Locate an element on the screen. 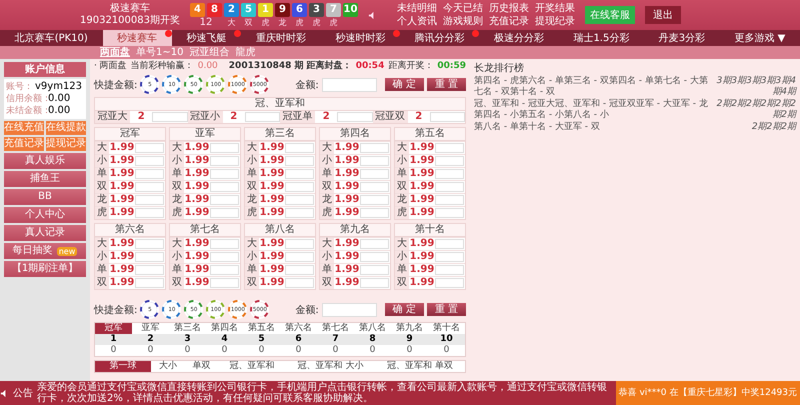 The image size is (800, 405). game-tab: 重庆时时彩 is located at coordinates (281, 38).